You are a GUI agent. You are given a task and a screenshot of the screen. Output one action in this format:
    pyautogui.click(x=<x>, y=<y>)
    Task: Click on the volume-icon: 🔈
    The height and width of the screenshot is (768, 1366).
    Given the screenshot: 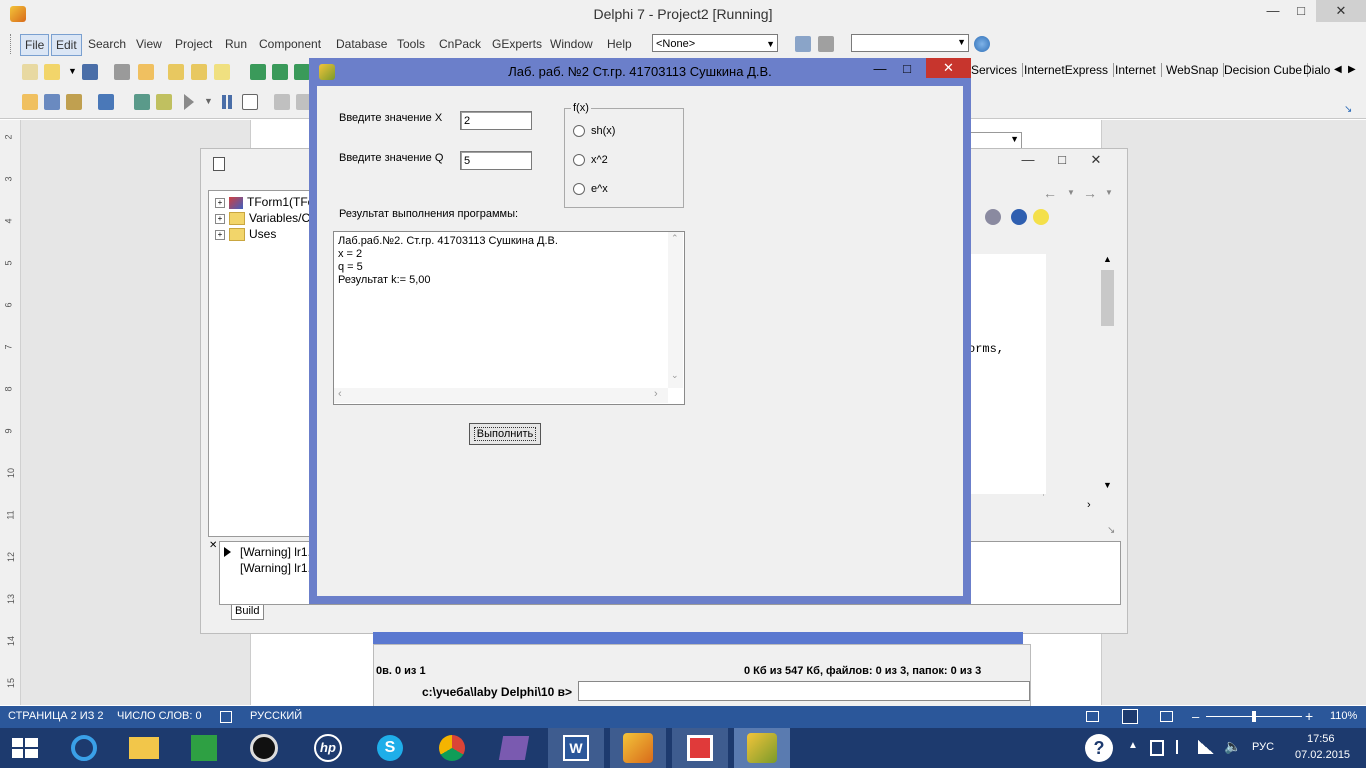 What is the action you would take?
    pyautogui.click(x=1232, y=746)
    